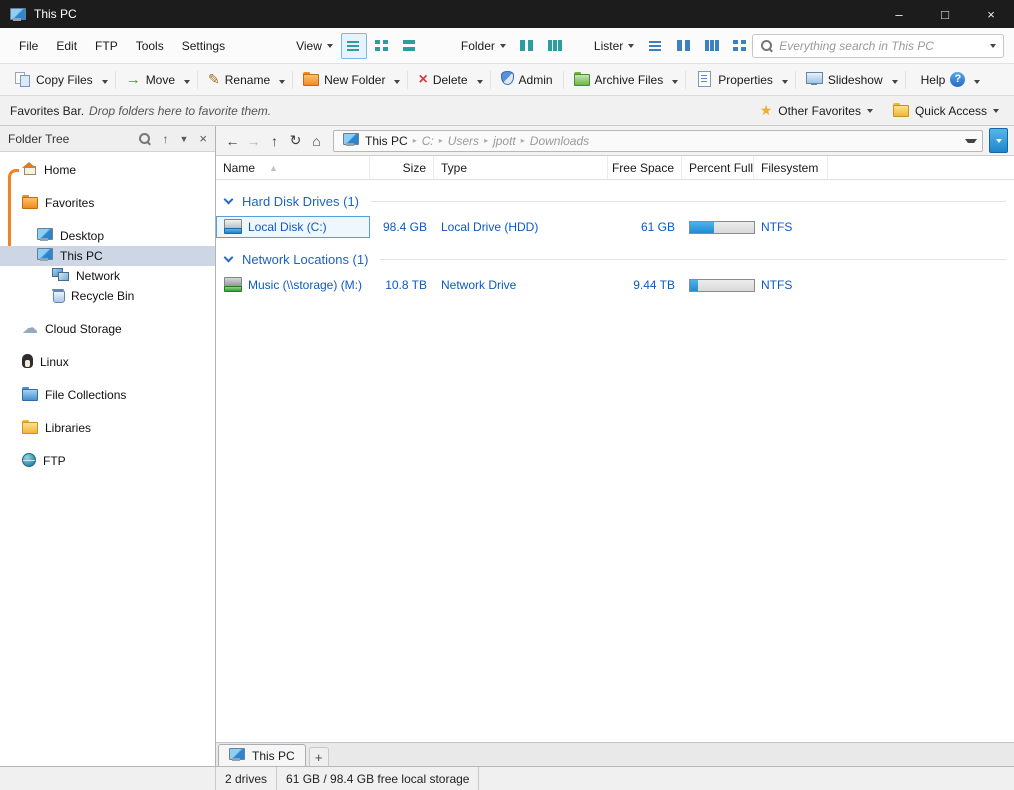 The height and width of the screenshot is (790, 1014). Describe the element at coordinates (314, 46) in the screenshot. I see `view-menu: View` at that location.